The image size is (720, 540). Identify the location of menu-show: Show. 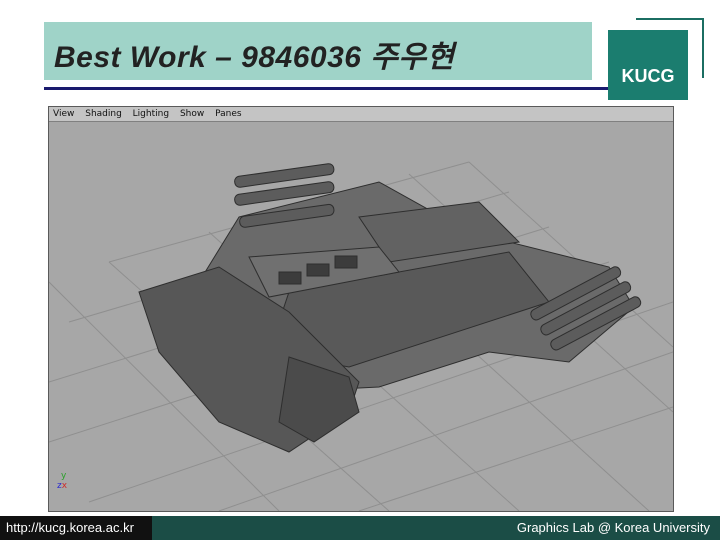
(192, 114).